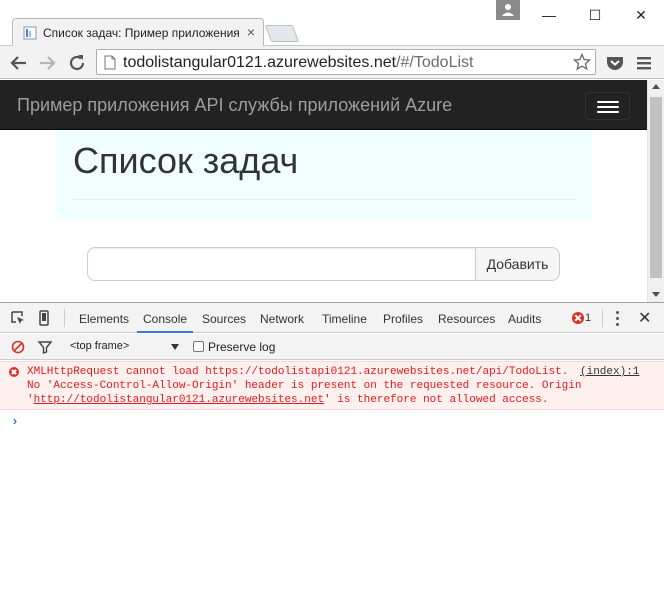 The height and width of the screenshot is (606, 664). I want to click on page-icon, so click(110, 62).